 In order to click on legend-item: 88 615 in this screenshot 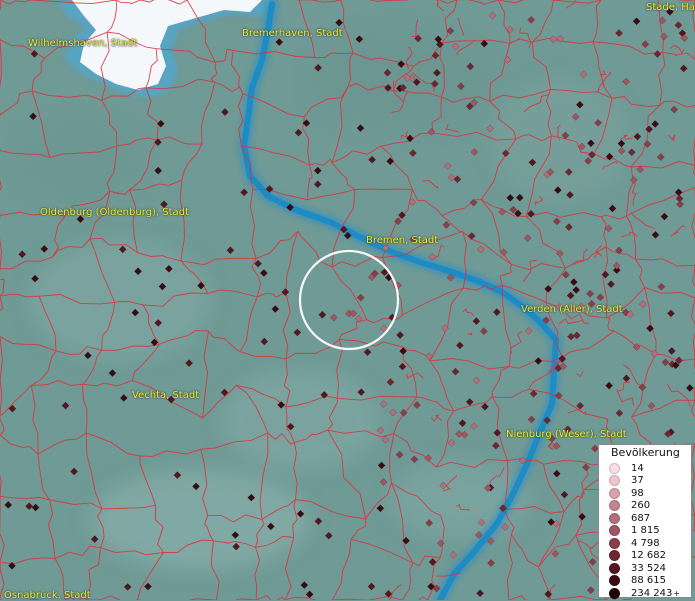, I will do `click(637, 581)`.